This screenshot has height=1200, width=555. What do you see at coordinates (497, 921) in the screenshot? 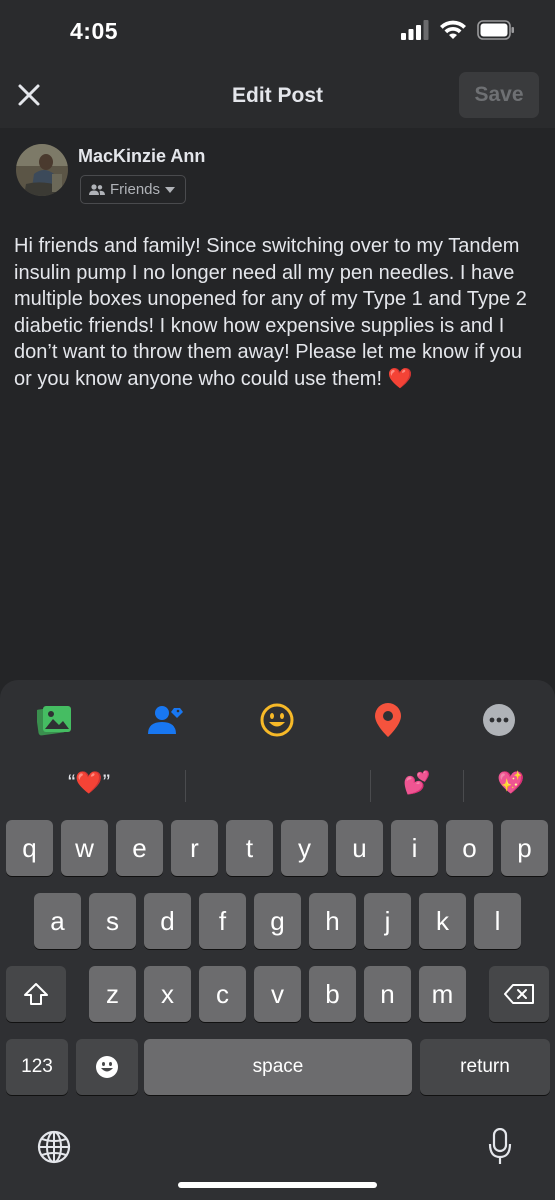
I see `key-l: l` at bounding box center [497, 921].